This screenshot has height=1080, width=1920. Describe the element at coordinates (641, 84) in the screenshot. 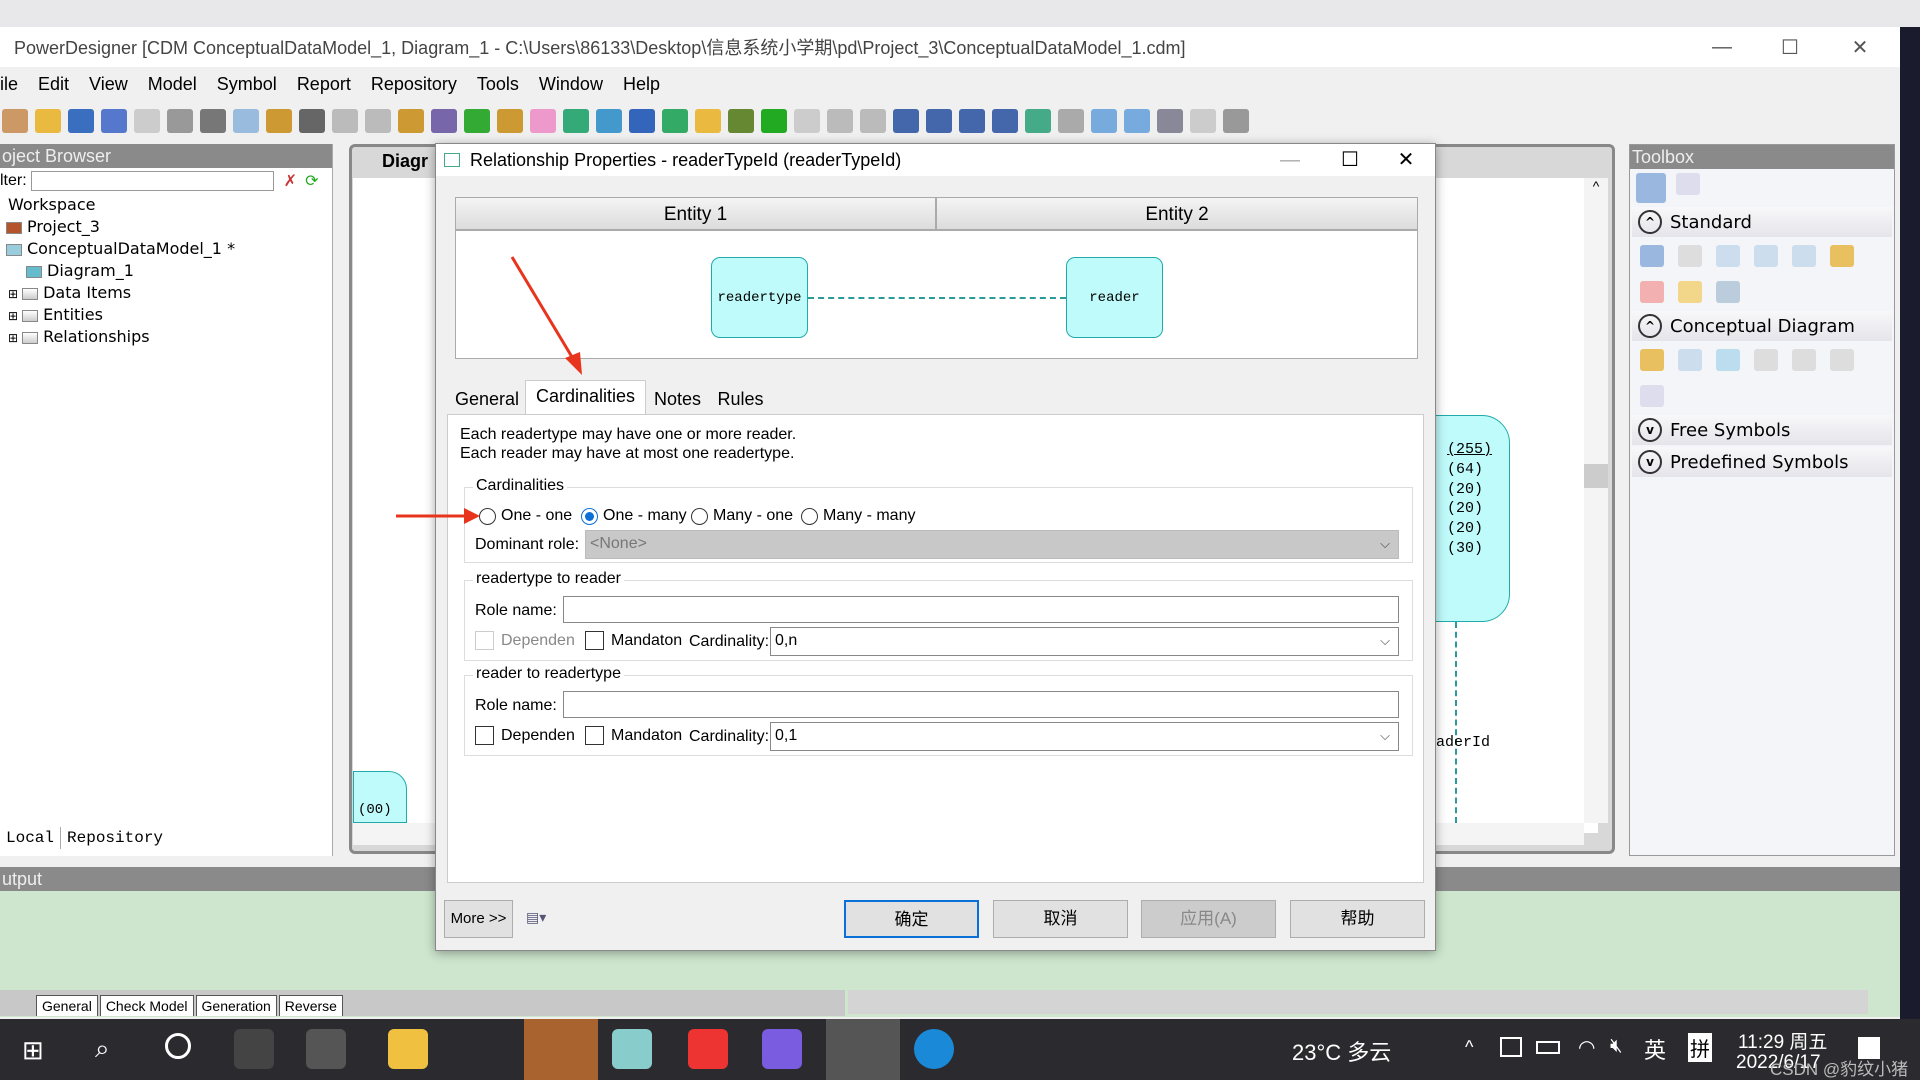

I see `menu-help: Help` at that location.